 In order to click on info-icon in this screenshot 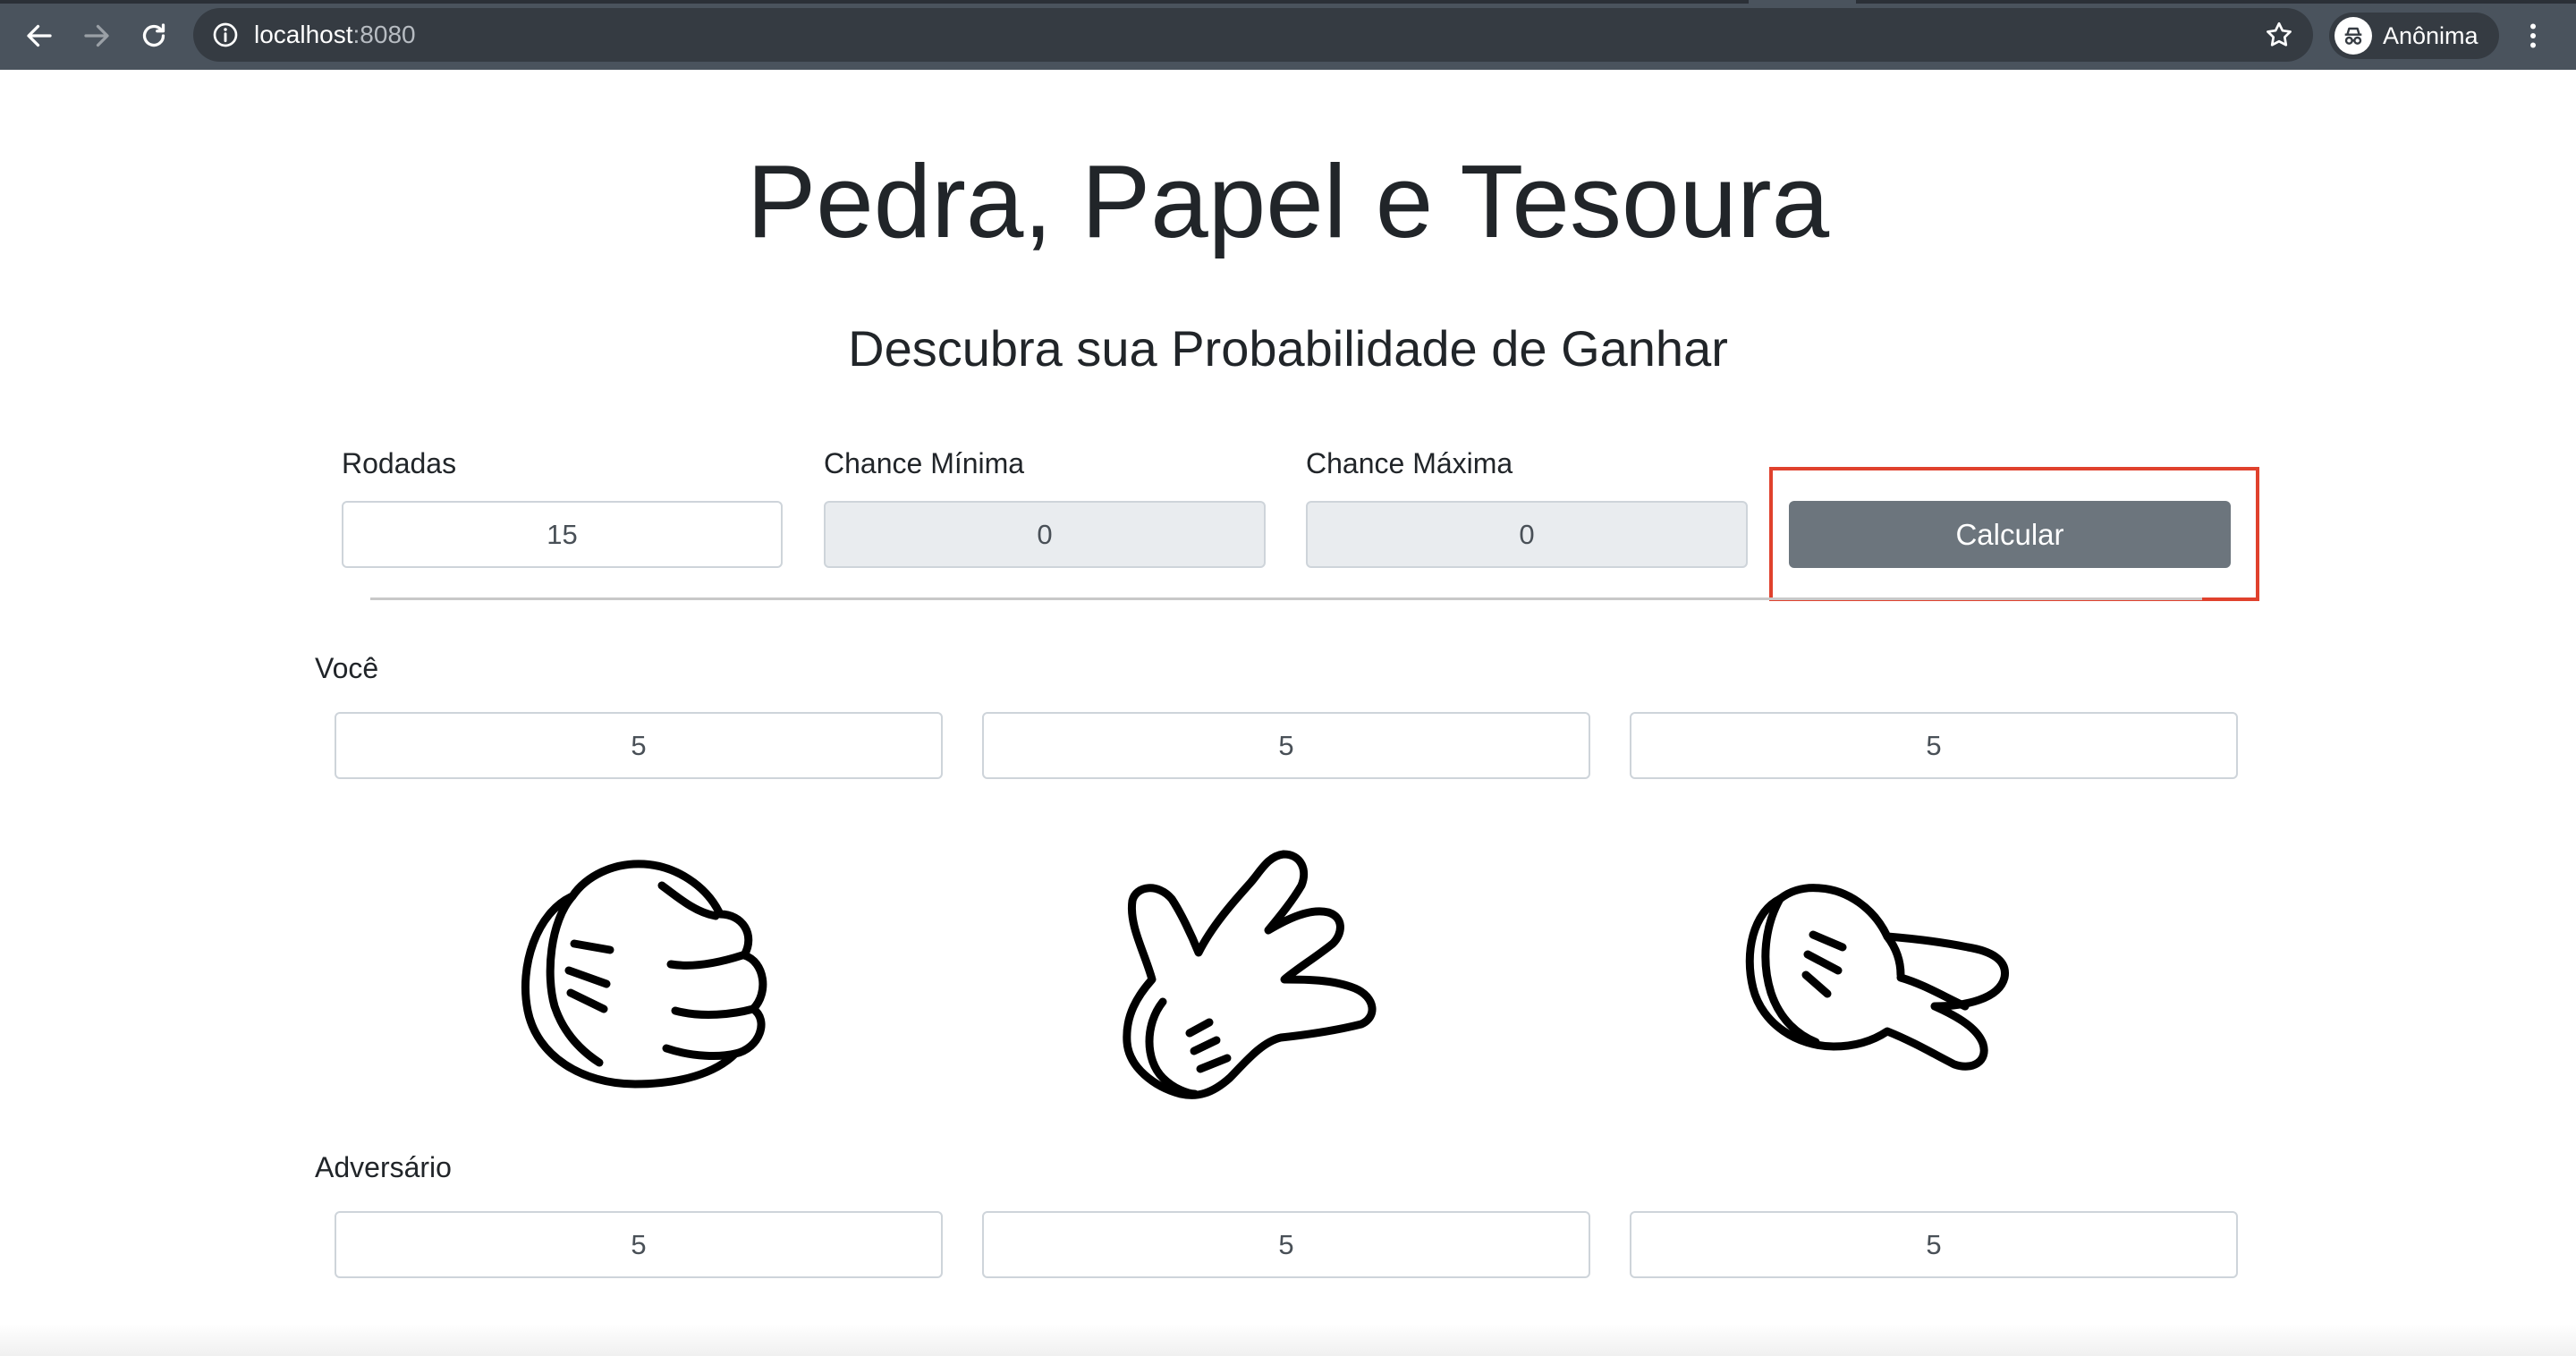, I will do `click(225, 35)`.